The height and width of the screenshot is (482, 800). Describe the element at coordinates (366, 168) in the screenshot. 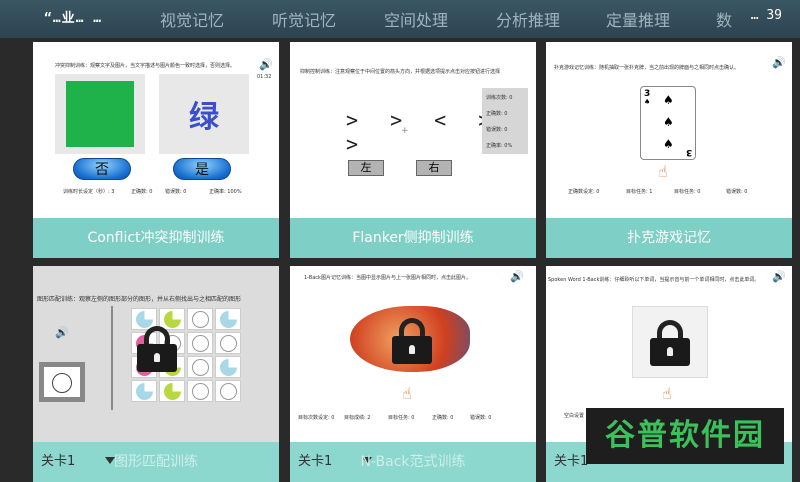

I see `left-button: 左` at that location.